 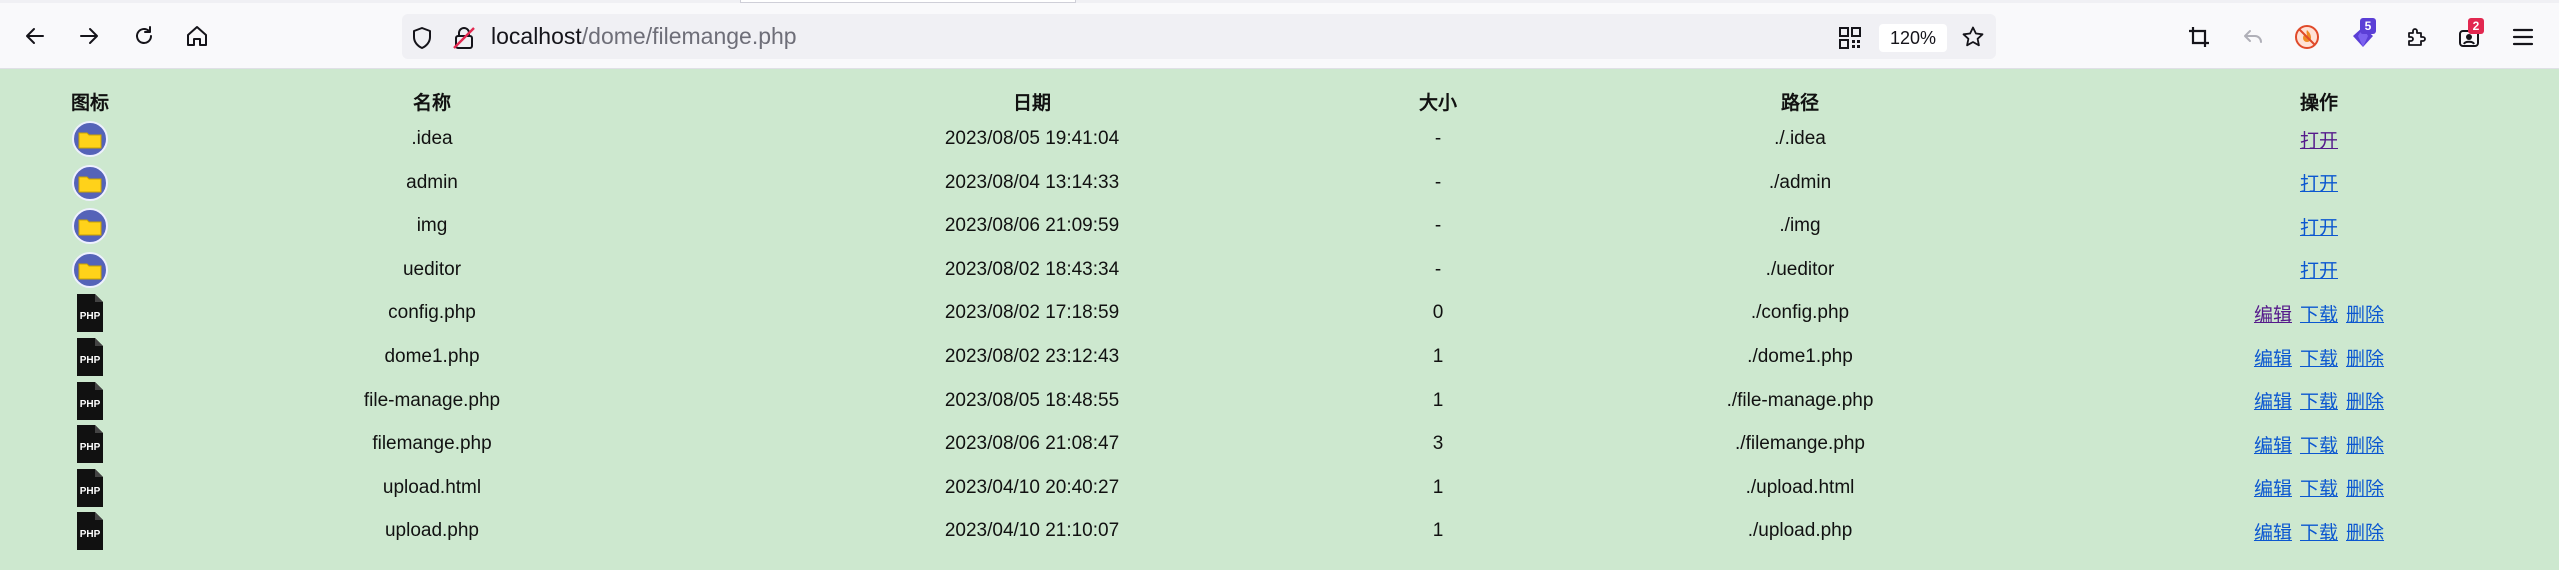 What do you see at coordinates (432, 356) in the screenshot?
I see `file-name: dome1.php` at bounding box center [432, 356].